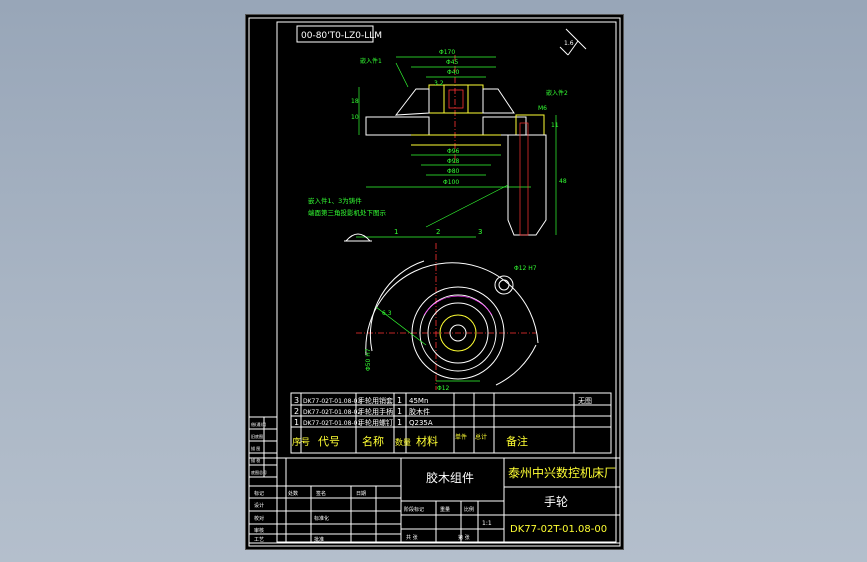 The height and width of the screenshot is (562, 867). Describe the element at coordinates (453, 161) in the screenshot. I see `dim-98: Φ98` at that location.